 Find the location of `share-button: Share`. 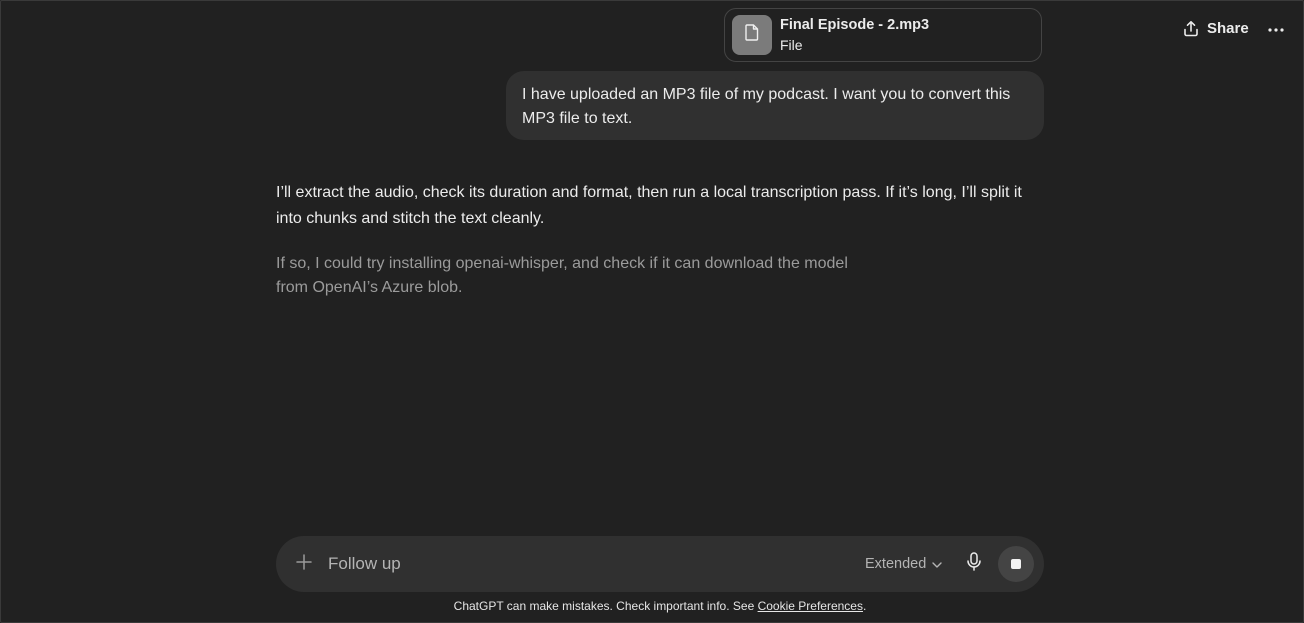

share-button: Share is located at coordinates (1216, 28).